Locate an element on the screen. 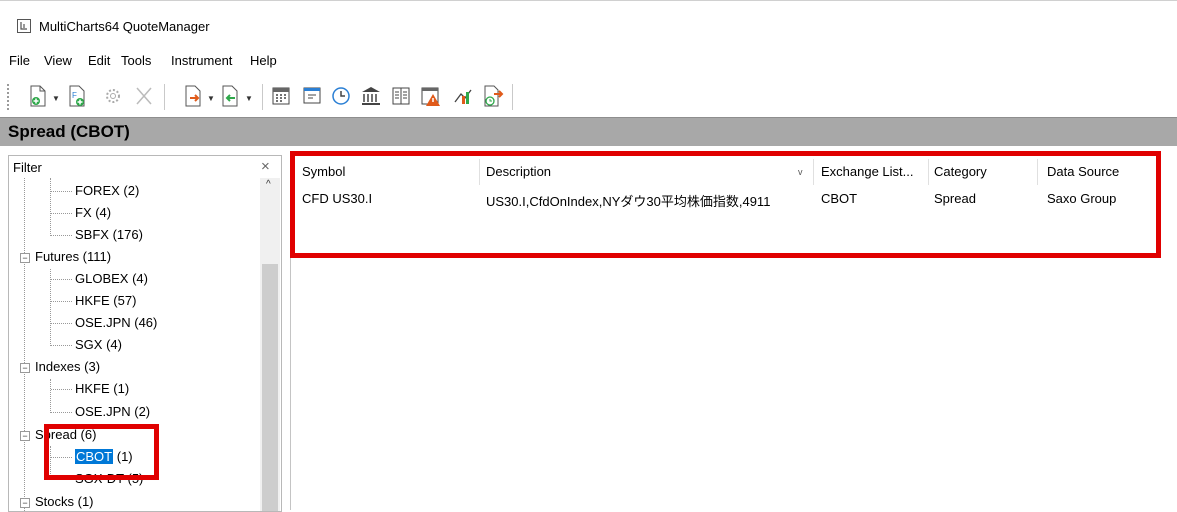  expand-icon: − is located at coordinates (25, 503).